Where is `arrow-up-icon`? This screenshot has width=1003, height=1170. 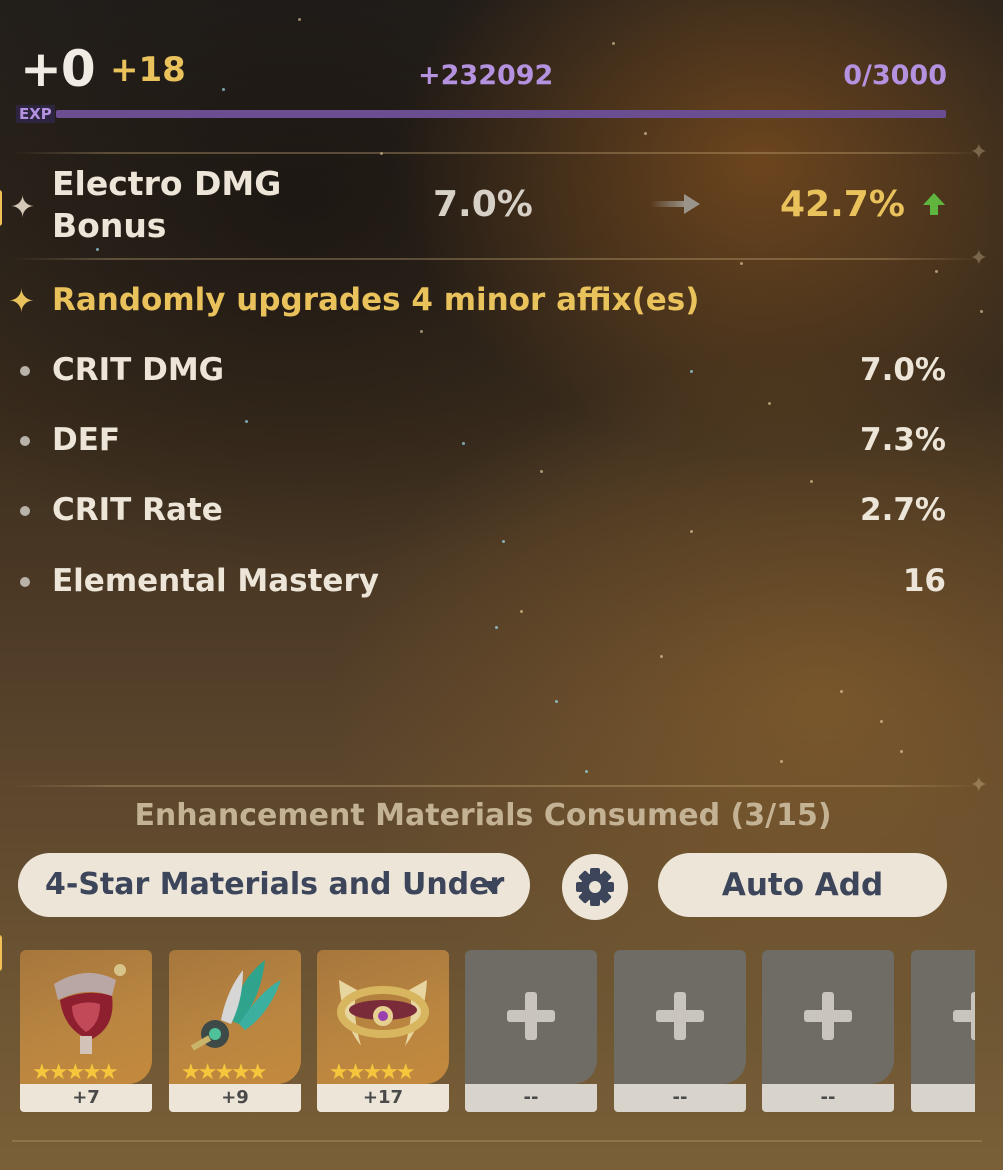 arrow-up-icon is located at coordinates (934, 204).